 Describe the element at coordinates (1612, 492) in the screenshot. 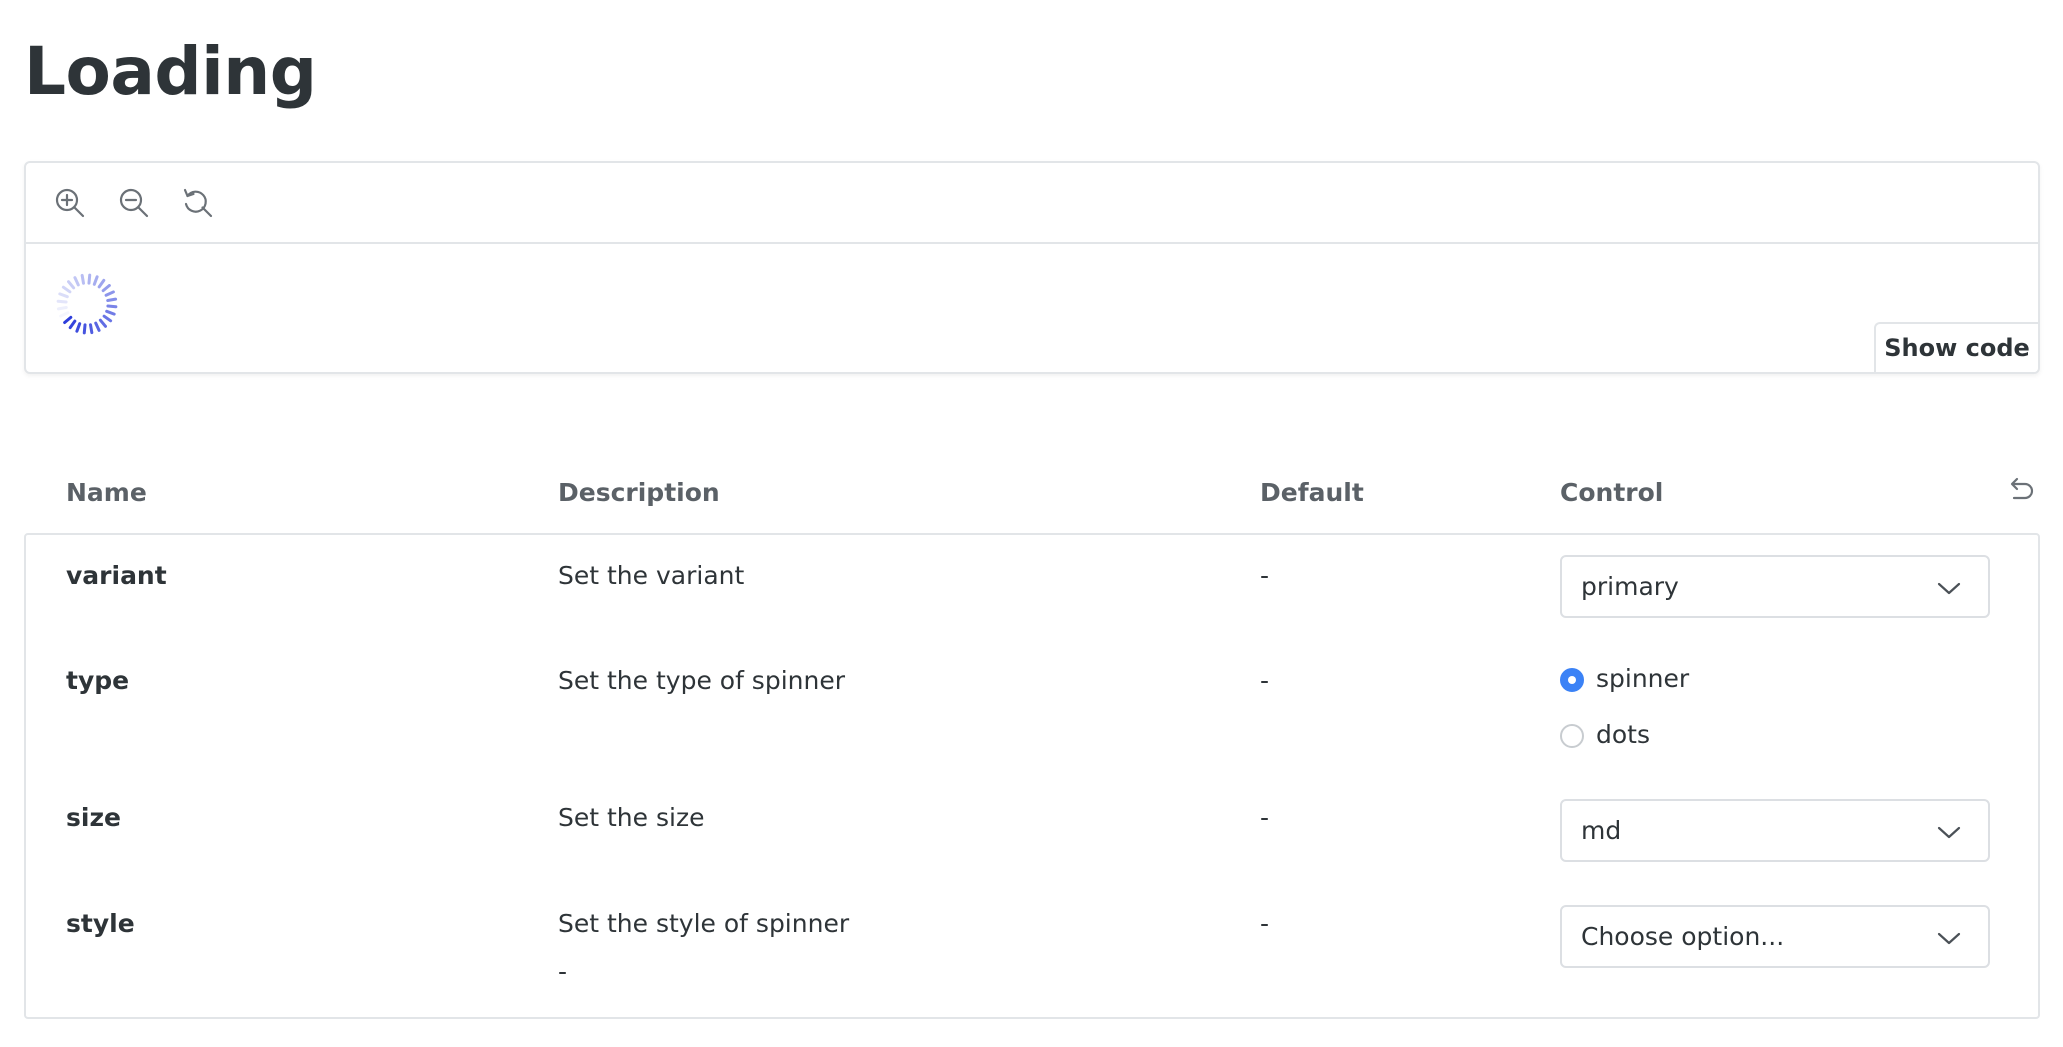

I see `column-header-control: Control` at that location.